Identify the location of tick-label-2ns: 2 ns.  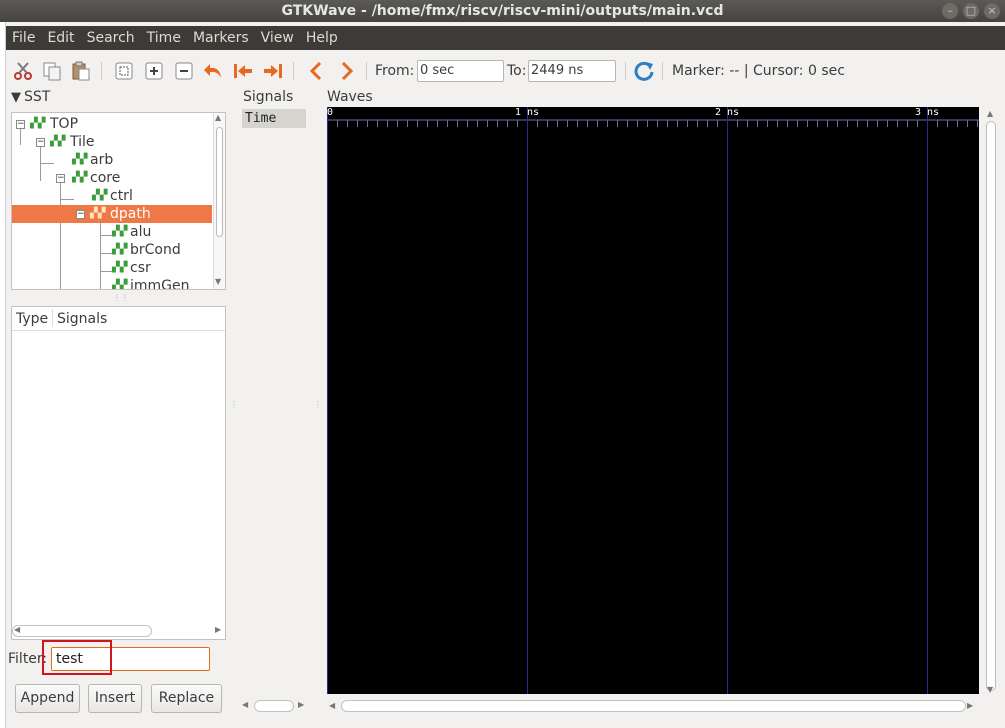
(727, 112).